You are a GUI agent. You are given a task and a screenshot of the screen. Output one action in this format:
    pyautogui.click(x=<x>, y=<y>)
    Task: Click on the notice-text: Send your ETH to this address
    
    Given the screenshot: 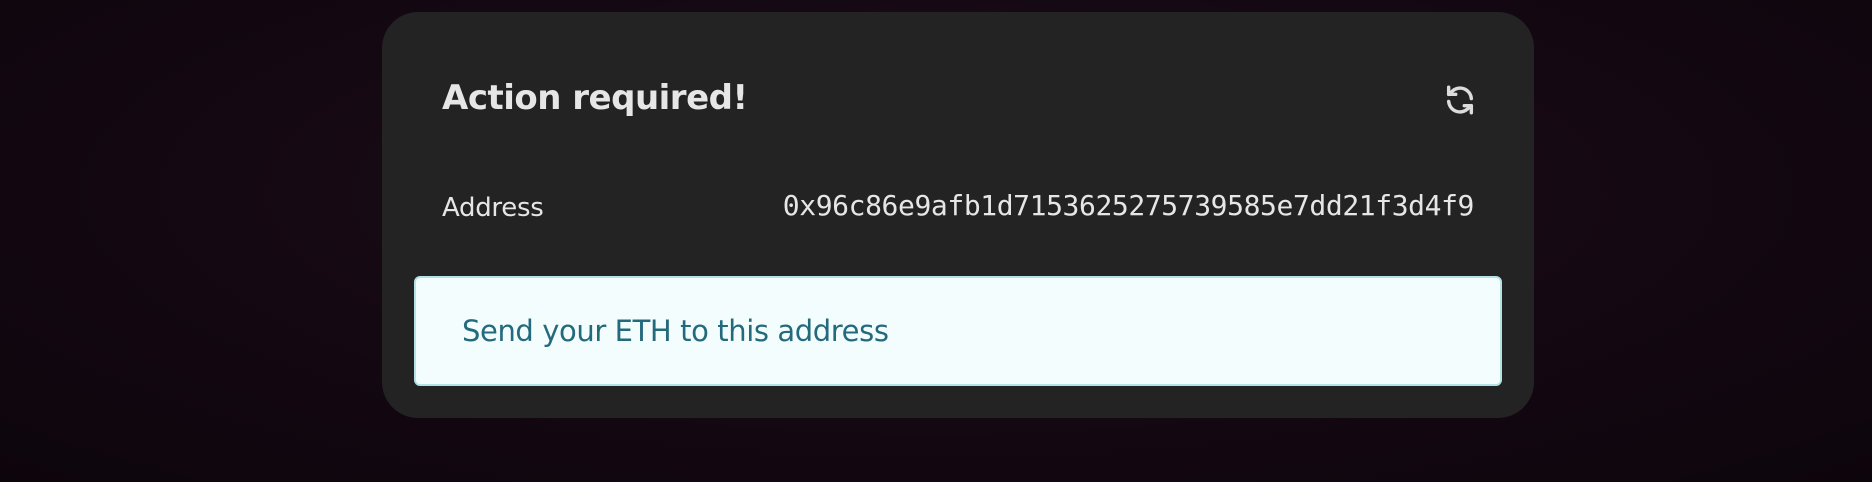 What is the action you would take?
    pyautogui.click(x=675, y=331)
    